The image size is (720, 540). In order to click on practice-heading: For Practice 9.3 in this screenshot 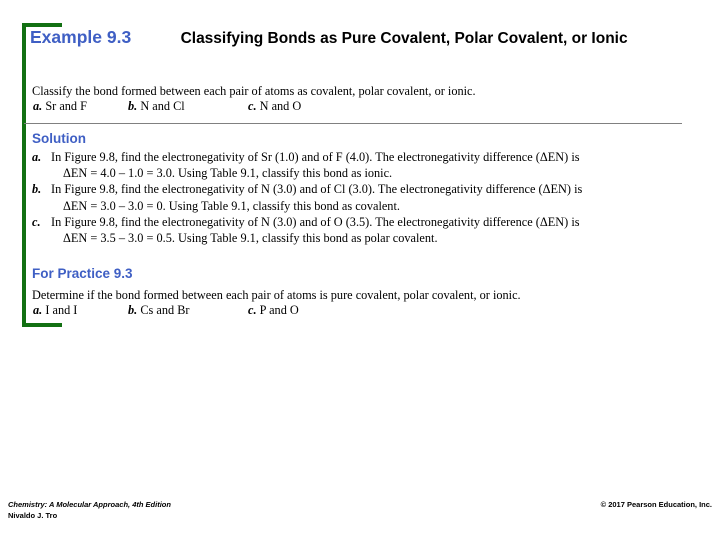, I will do `click(82, 273)`.